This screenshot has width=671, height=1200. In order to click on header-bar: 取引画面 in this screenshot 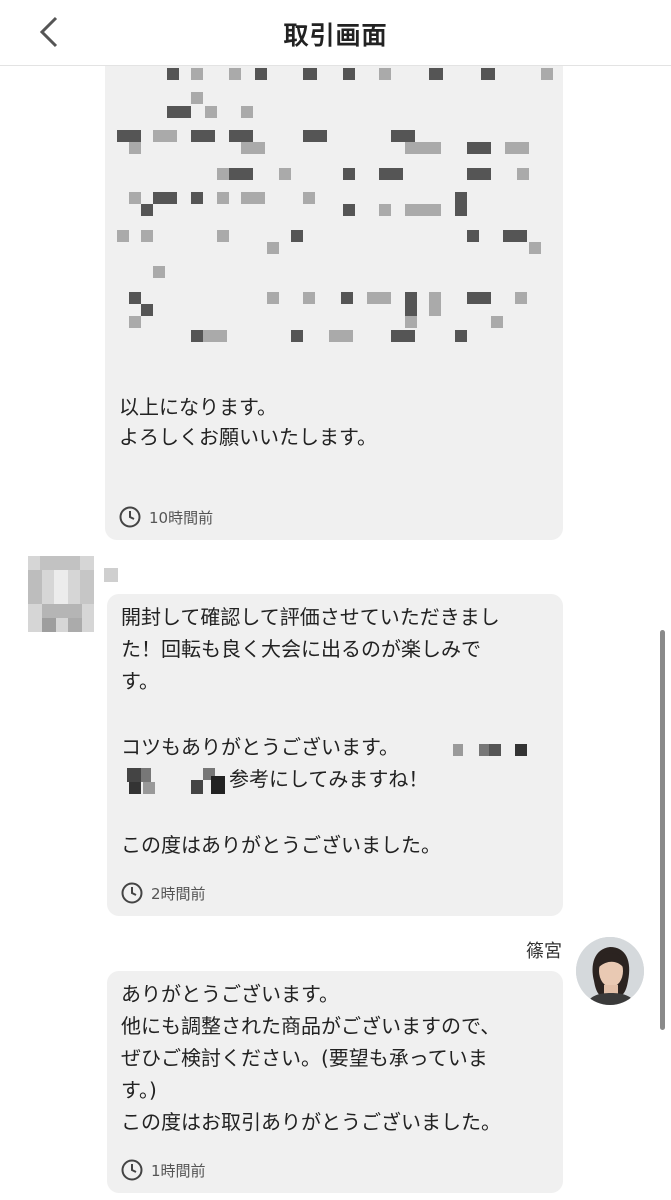, I will do `click(335, 33)`.